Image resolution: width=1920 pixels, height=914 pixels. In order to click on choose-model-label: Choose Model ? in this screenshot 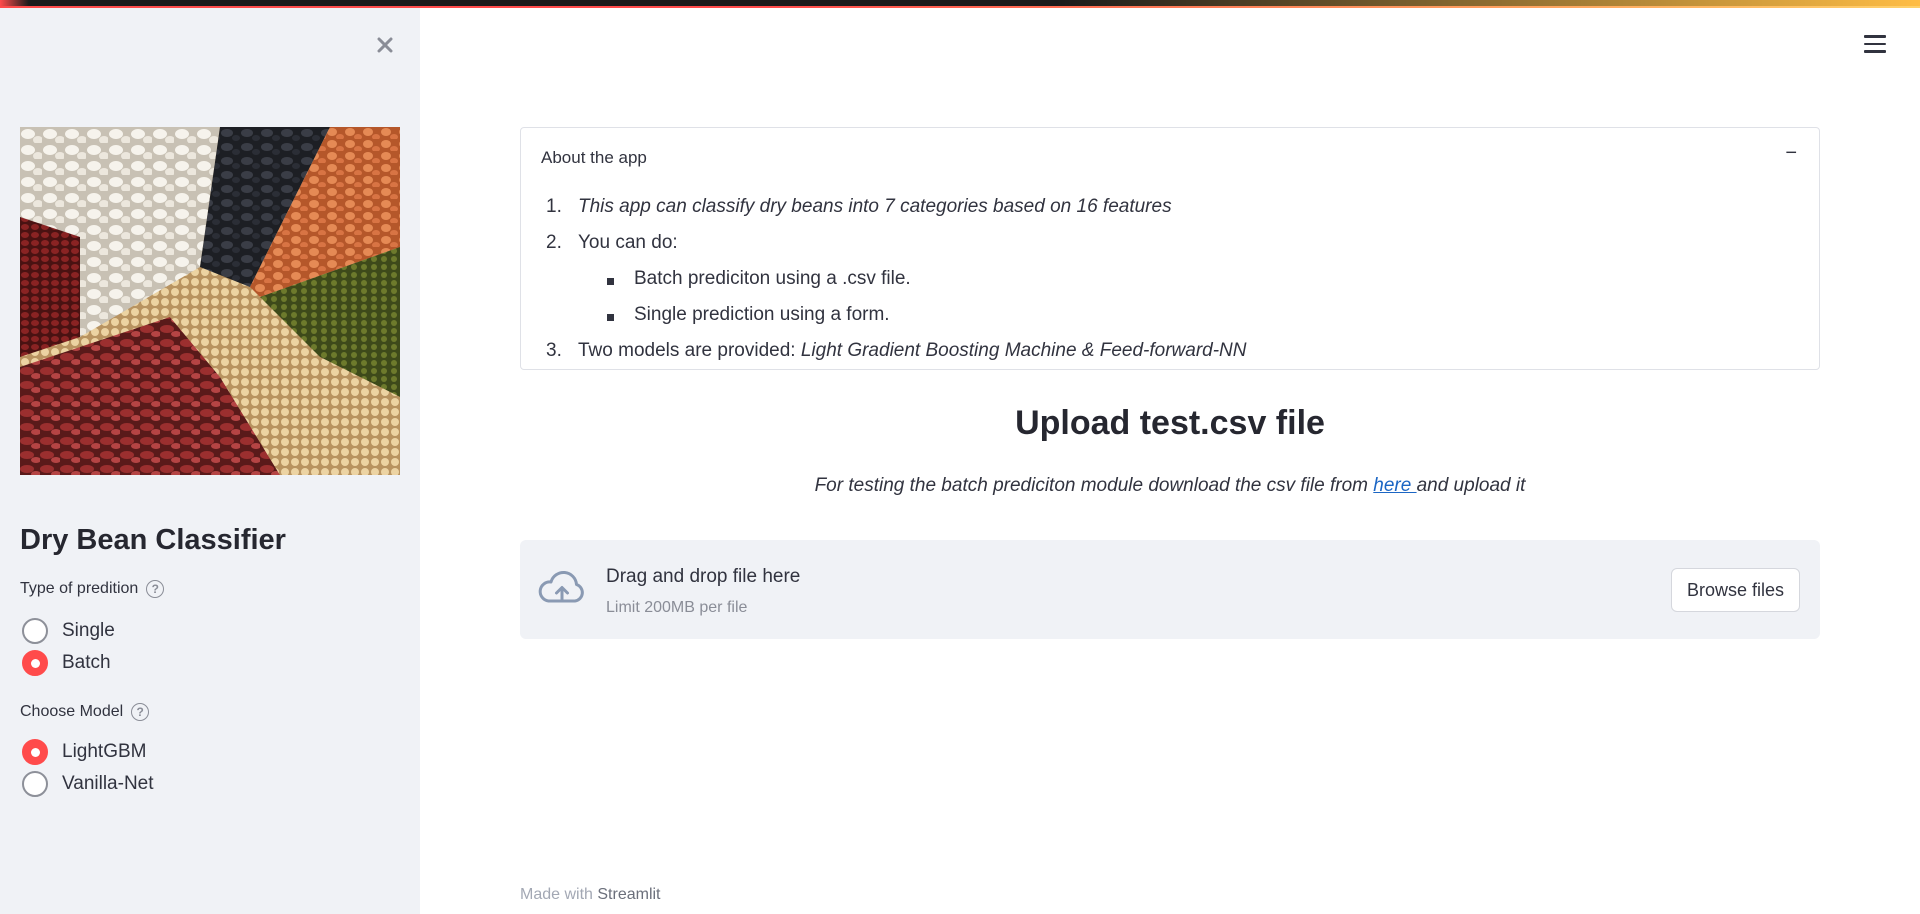, I will do `click(85, 712)`.